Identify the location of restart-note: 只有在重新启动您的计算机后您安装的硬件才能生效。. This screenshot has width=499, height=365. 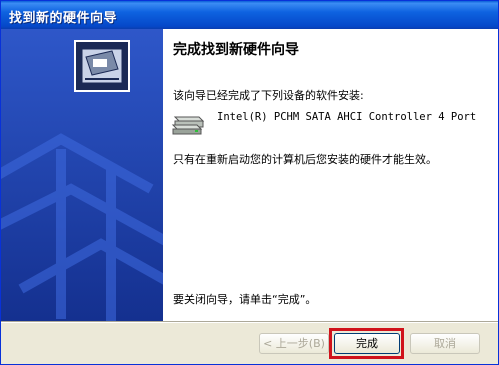
(305, 159).